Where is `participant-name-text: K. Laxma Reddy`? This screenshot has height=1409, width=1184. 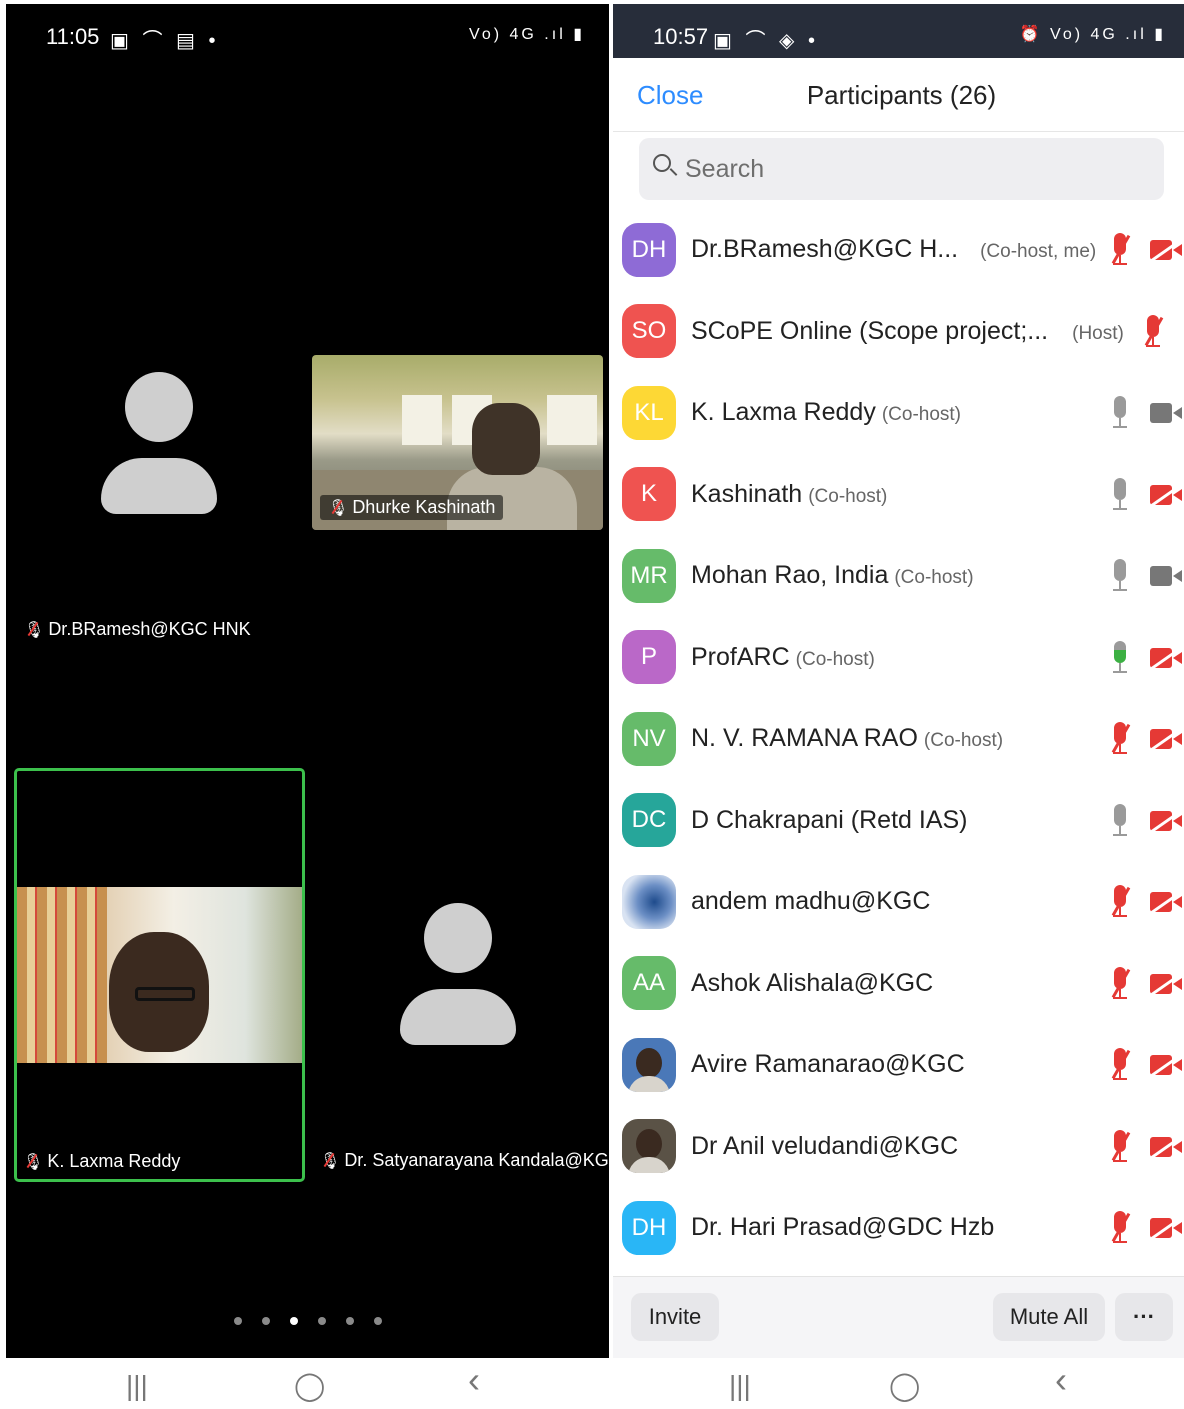
participant-name-text: K. Laxma Reddy is located at coordinates (783, 412).